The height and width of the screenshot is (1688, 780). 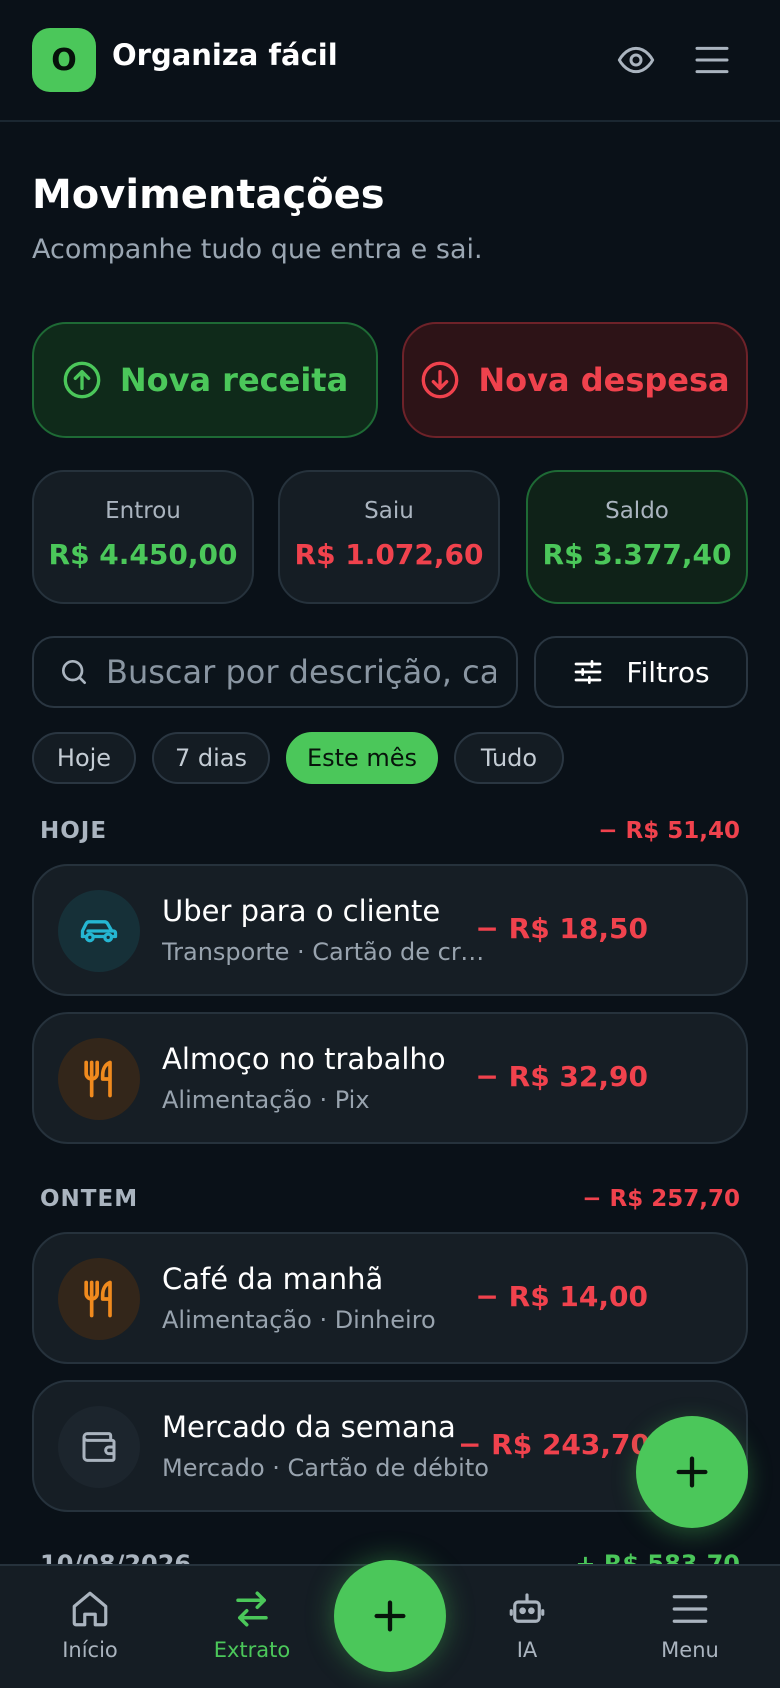 I want to click on transaction-amount: − R$ 14,00, so click(x=561, y=1296).